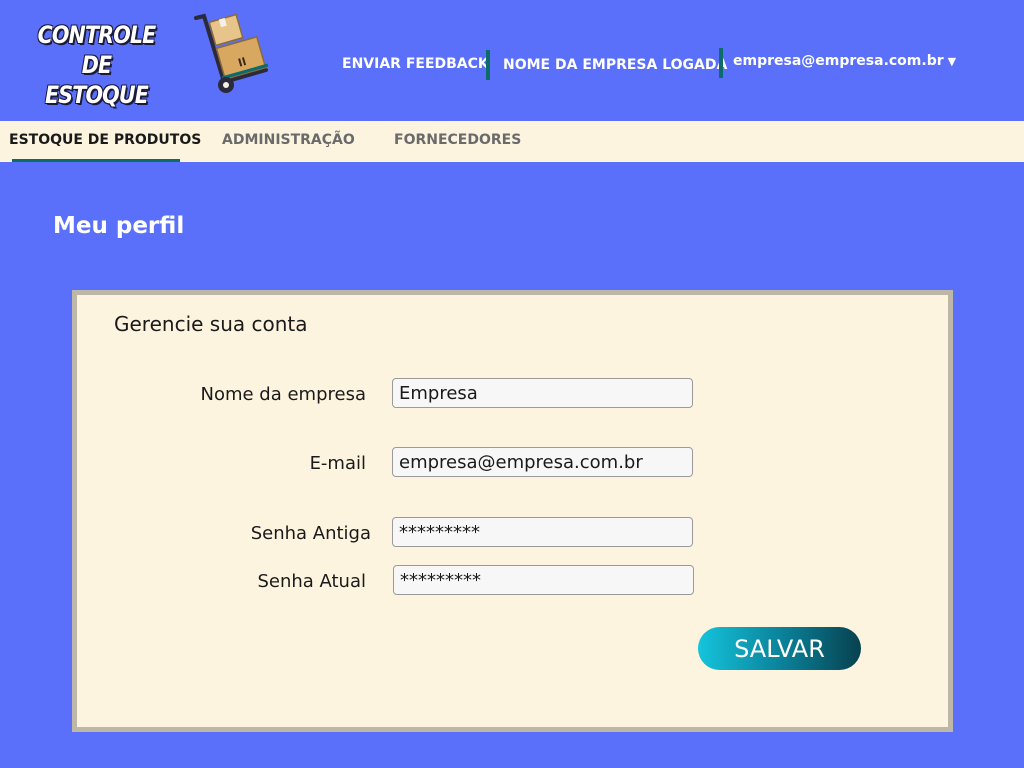 This screenshot has height=768, width=1024. Describe the element at coordinates (542, 393) in the screenshot. I see `company-name-field` at that location.